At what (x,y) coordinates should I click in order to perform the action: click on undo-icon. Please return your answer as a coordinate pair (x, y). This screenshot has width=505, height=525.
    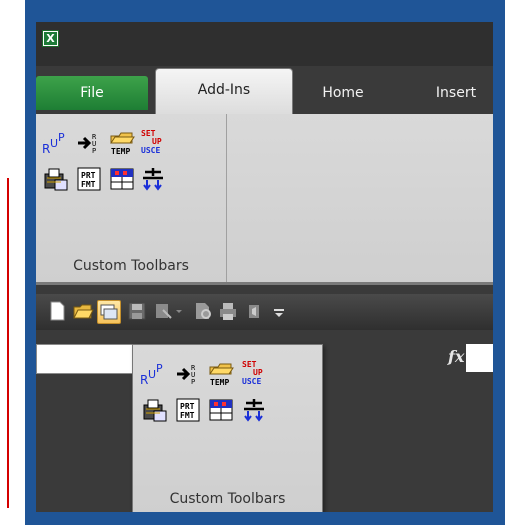
    Looking at the image, I should click on (164, 311).